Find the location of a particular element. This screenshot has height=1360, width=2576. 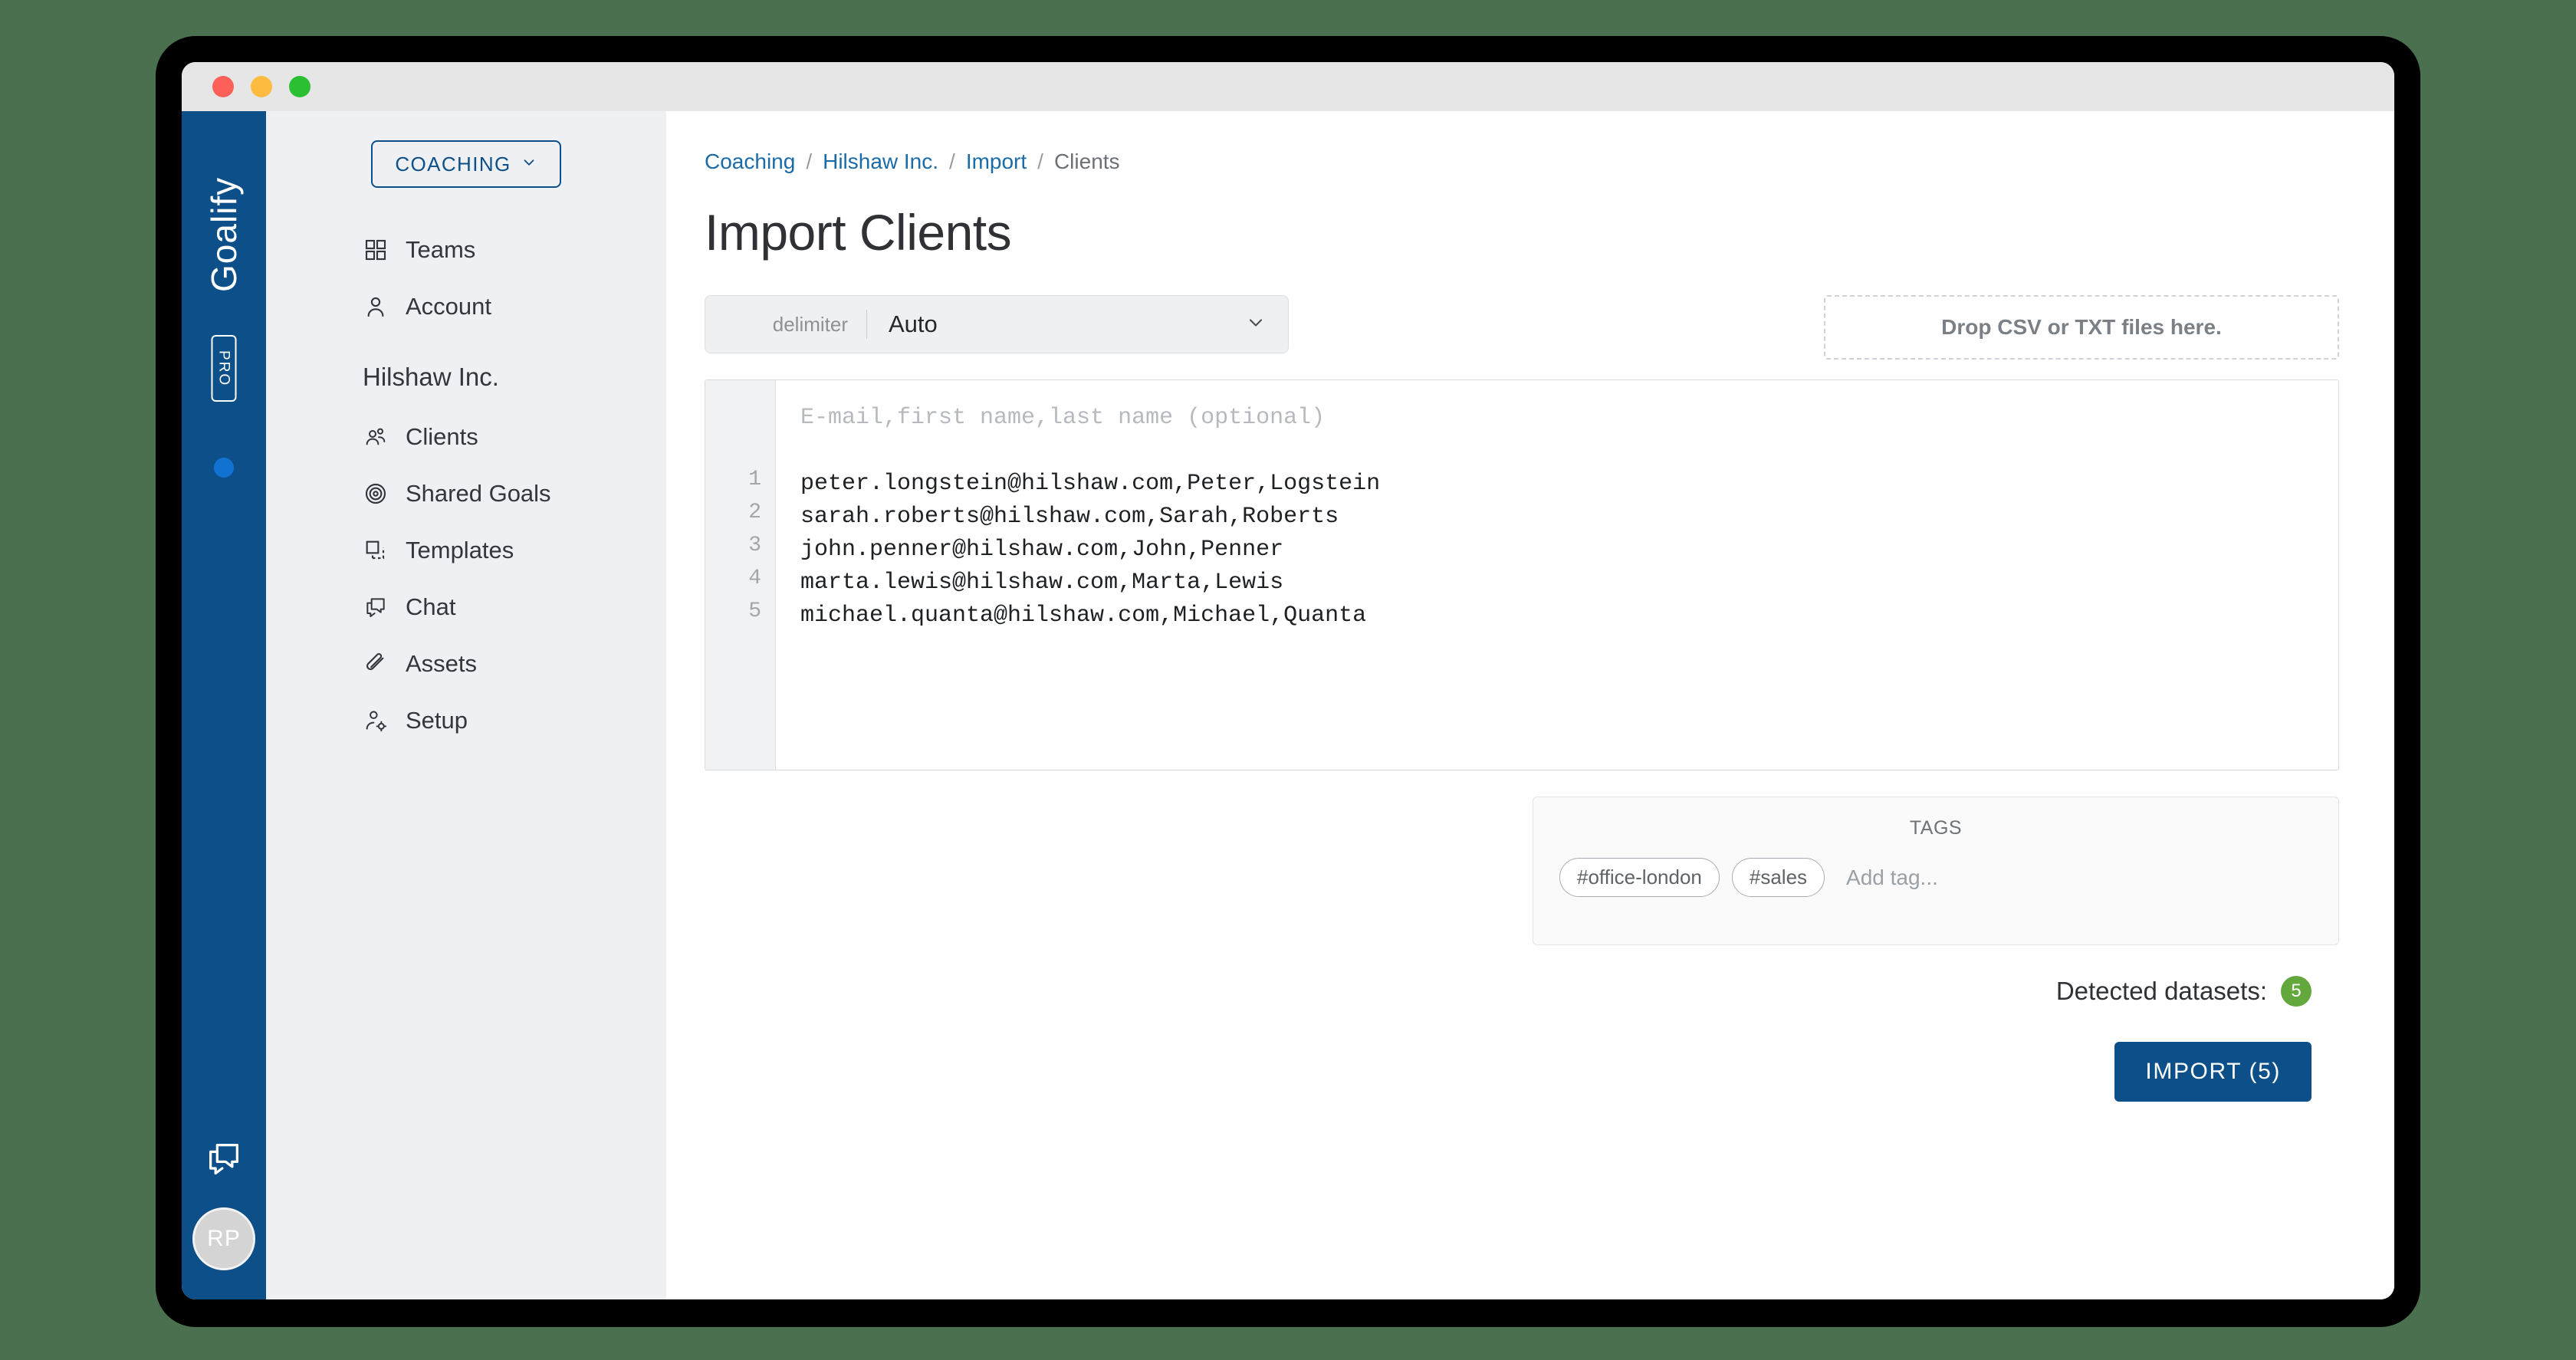

sidebar-item-label: Chat is located at coordinates (431, 607).